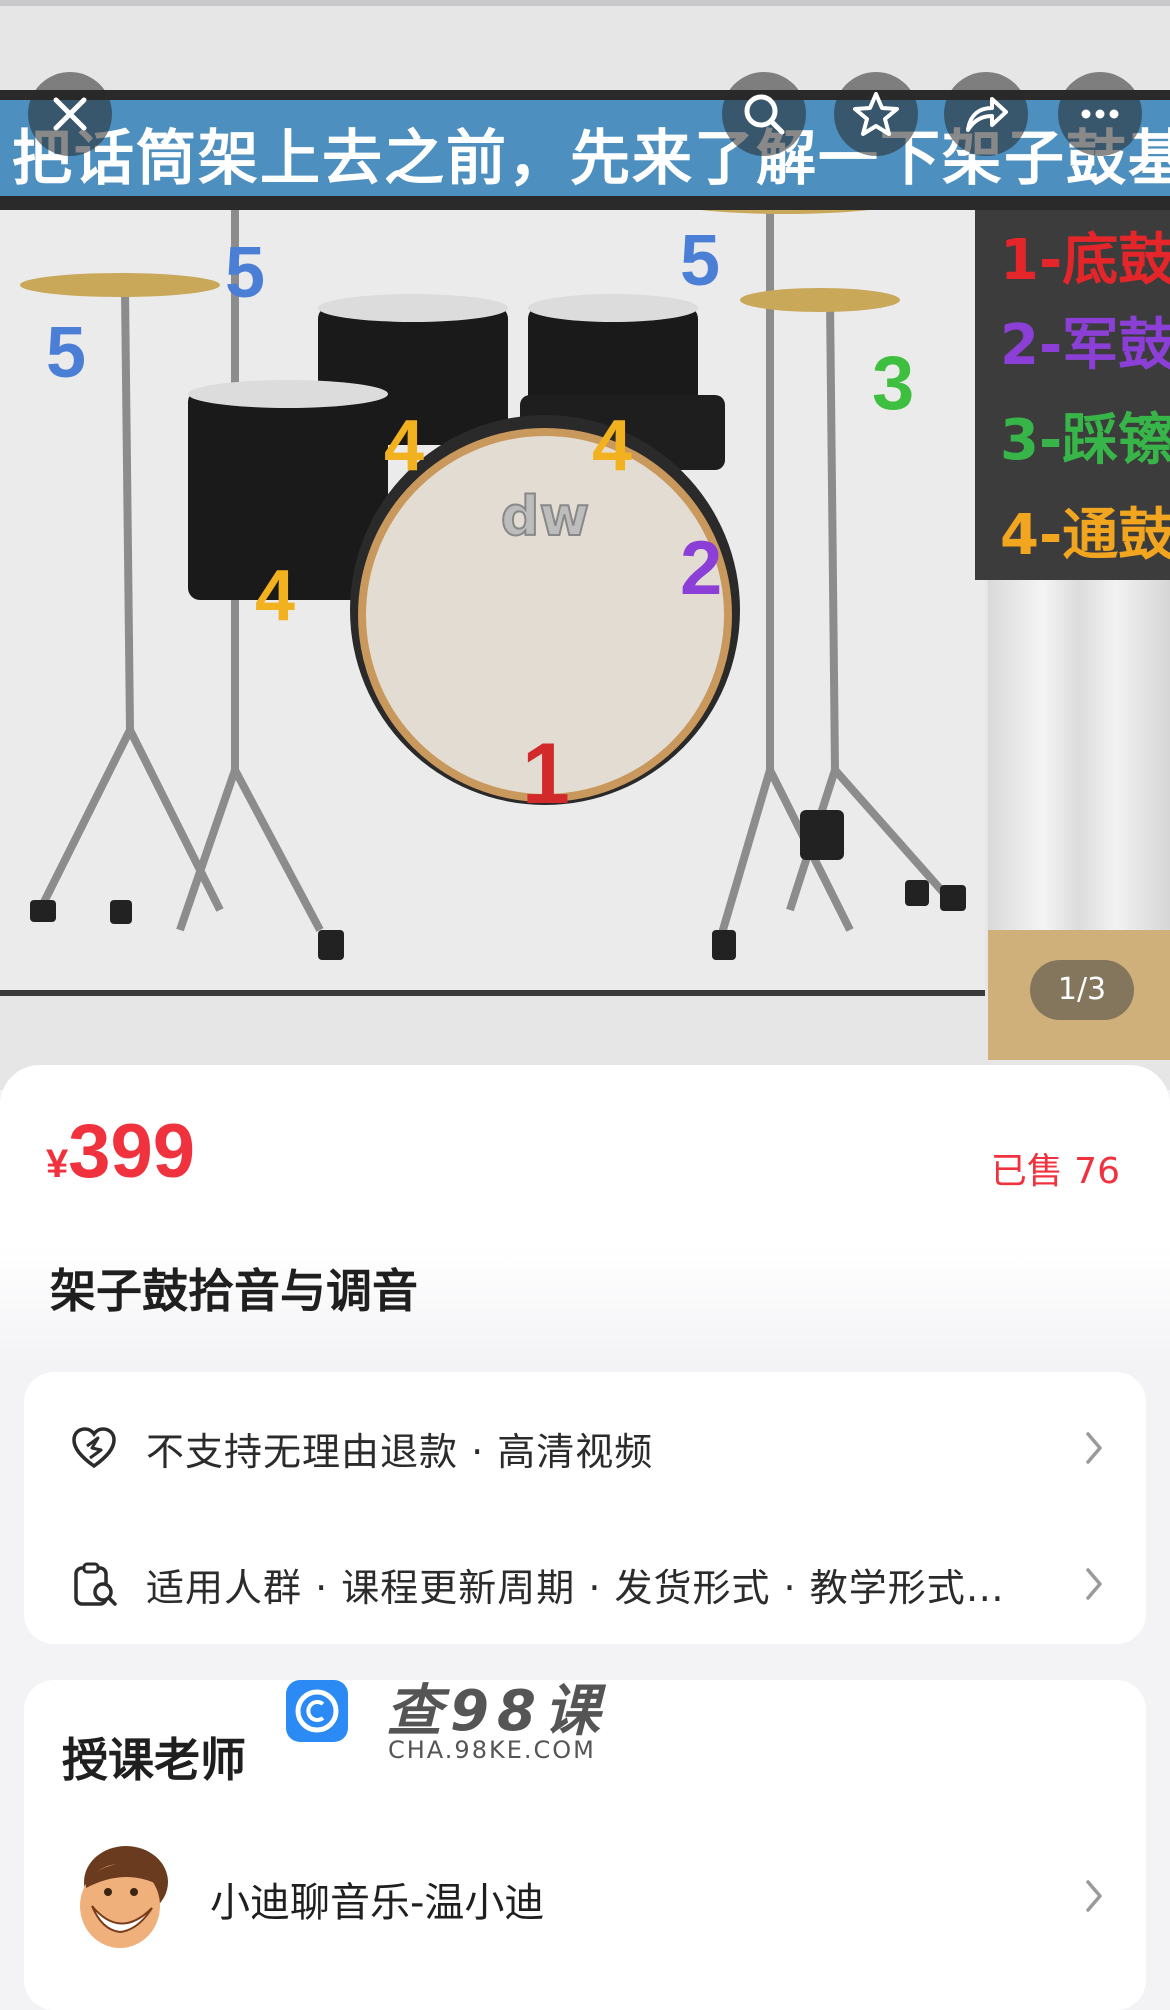 The image size is (1170, 2010). I want to click on price-value: 399, so click(132, 1151).